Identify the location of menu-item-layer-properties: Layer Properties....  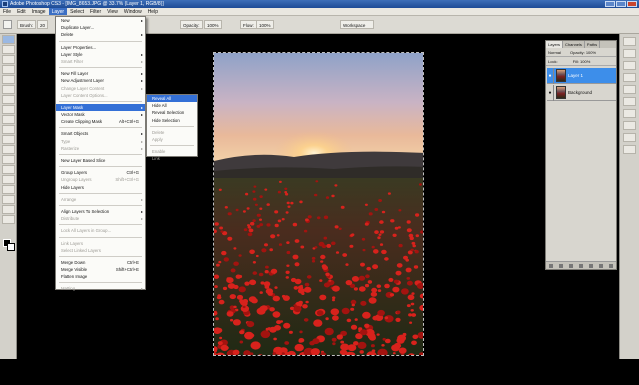
(100, 47).